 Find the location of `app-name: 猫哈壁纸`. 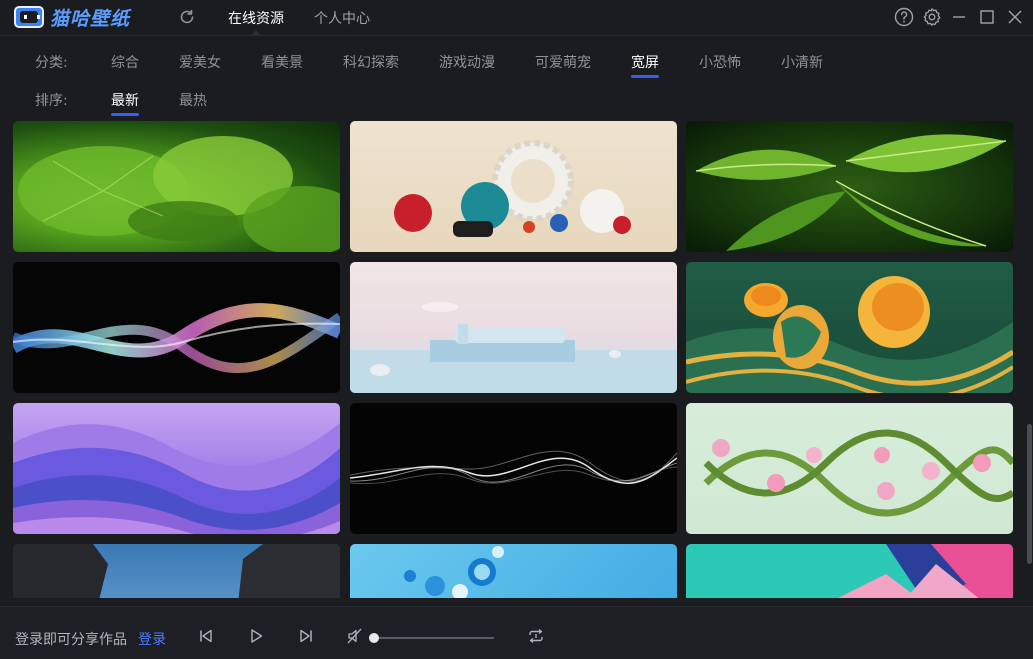

app-name: 猫哈壁纸 is located at coordinates (90, 18).